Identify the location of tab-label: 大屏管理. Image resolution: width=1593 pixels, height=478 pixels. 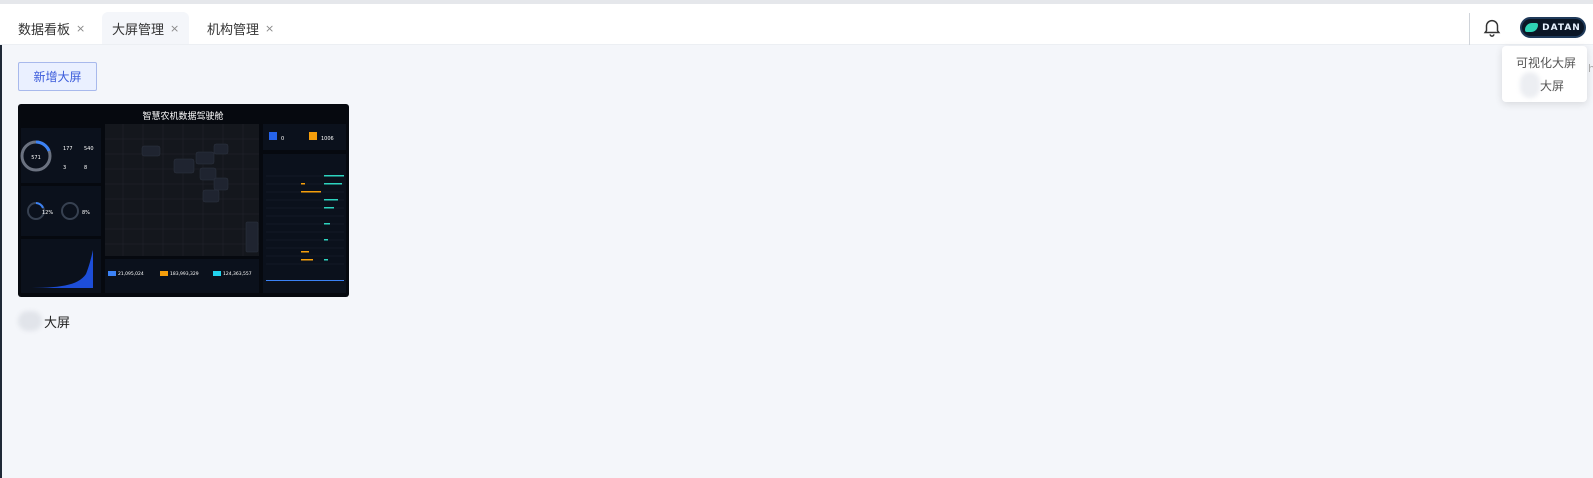
(138, 30).